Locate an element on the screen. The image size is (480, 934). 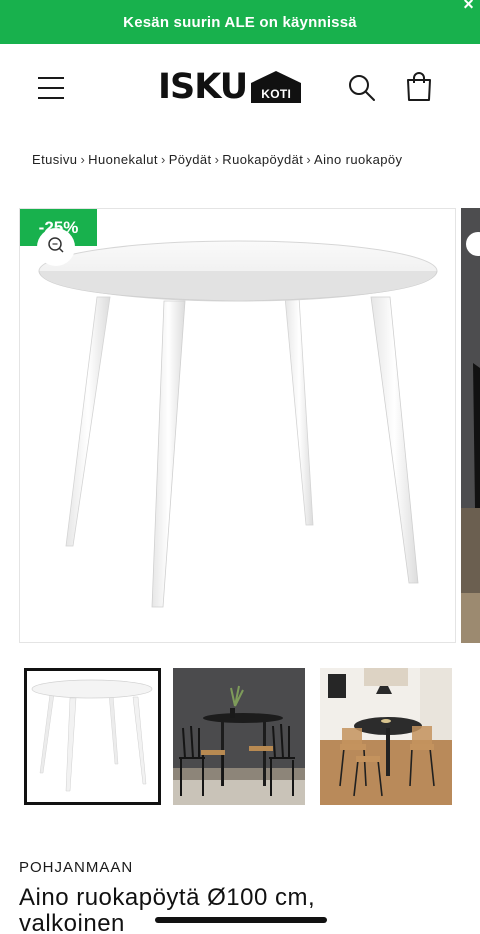
store-logo: ISKU KOTI is located at coordinates (230, 87).